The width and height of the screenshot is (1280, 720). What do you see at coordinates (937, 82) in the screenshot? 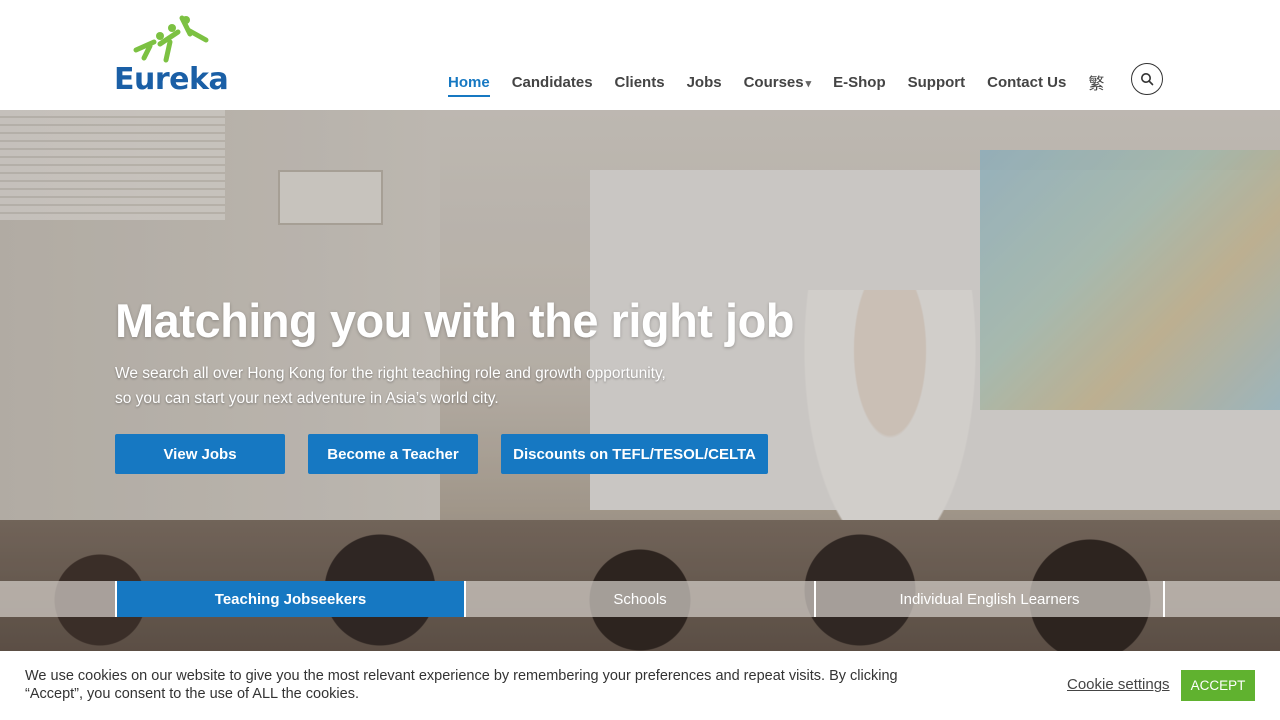
I see `nav-support: Support` at bounding box center [937, 82].